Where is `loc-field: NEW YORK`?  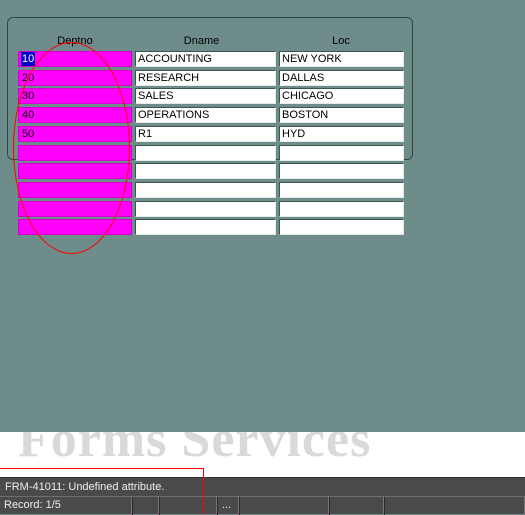 loc-field: NEW YORK is located at coordinates (341, 59).